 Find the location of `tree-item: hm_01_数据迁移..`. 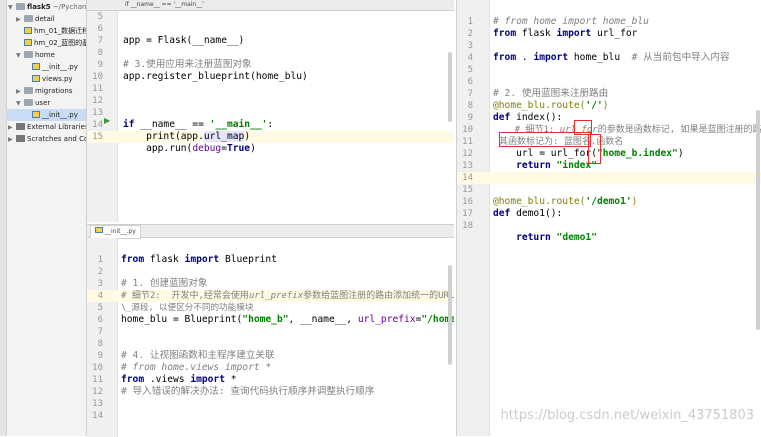

tree-item: hm_01_数据迁移.. is located at coordinates (51, 31).